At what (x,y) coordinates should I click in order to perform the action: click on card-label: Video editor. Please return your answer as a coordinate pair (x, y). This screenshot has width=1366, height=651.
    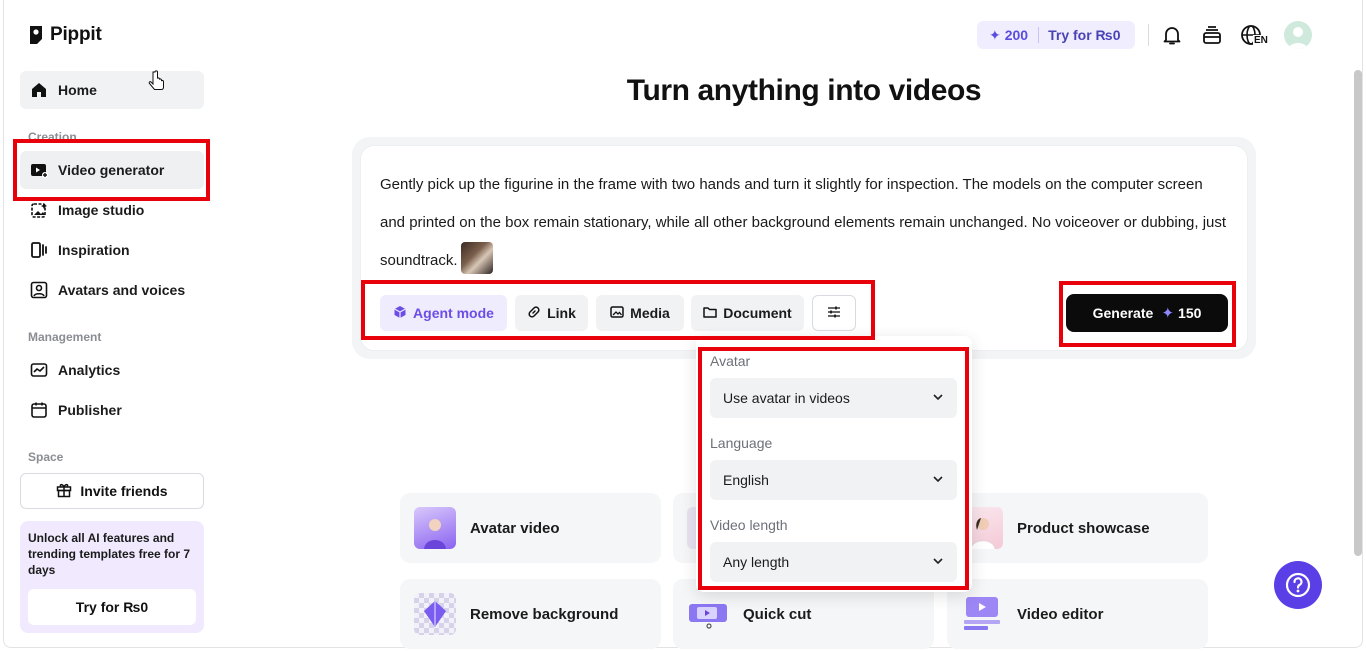
    Looking at the image, I should click on (1060, 614).